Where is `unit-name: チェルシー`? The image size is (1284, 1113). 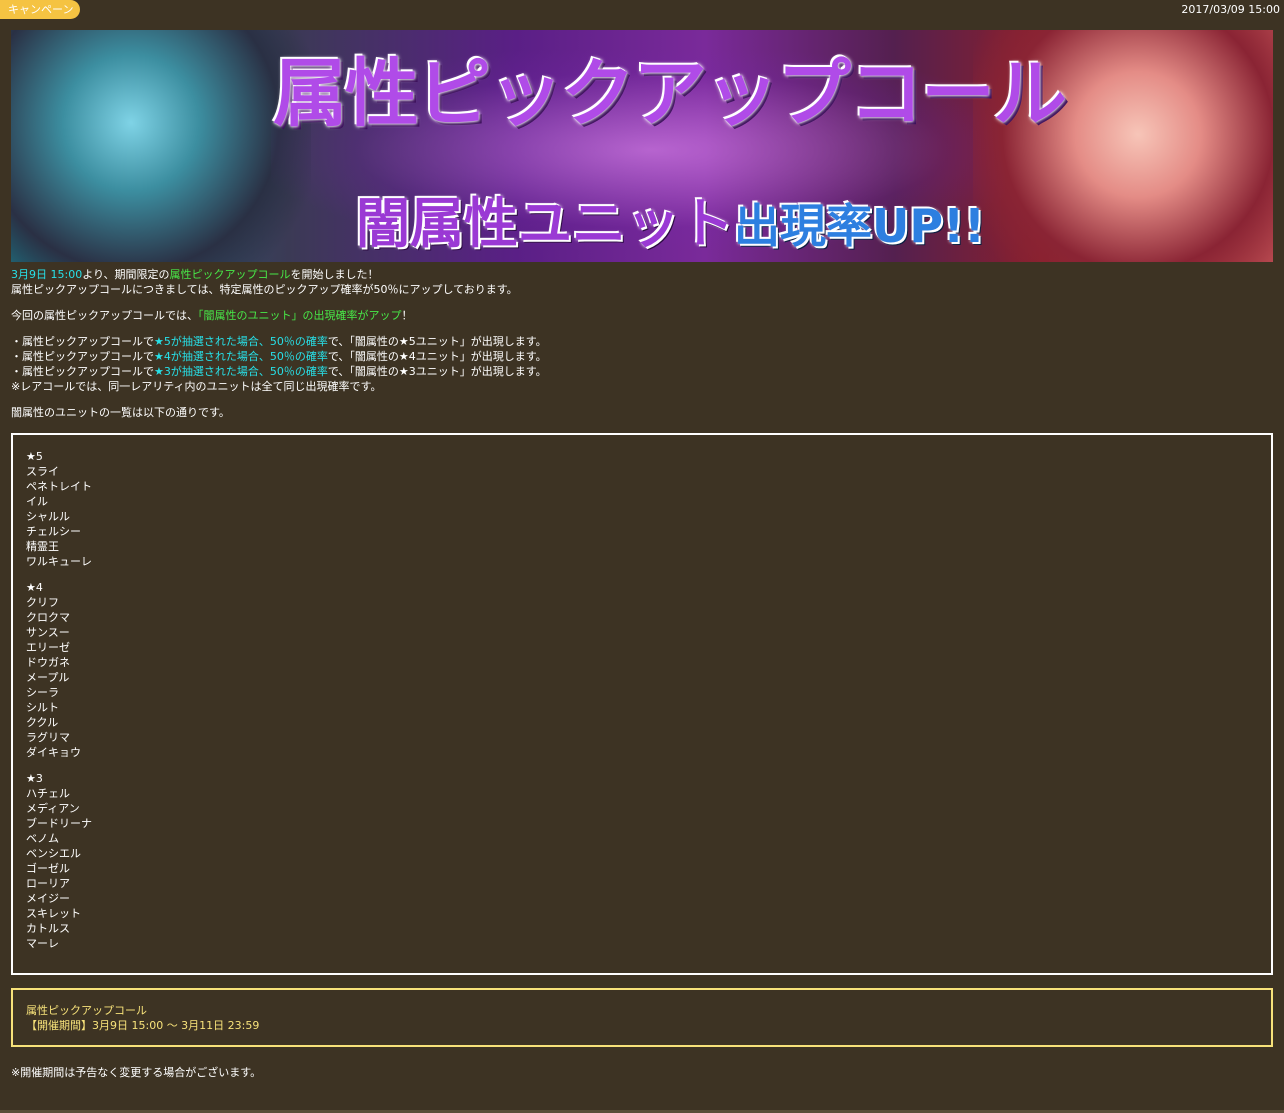
unit-name: チェルシー is located at coordinates (53, 531).